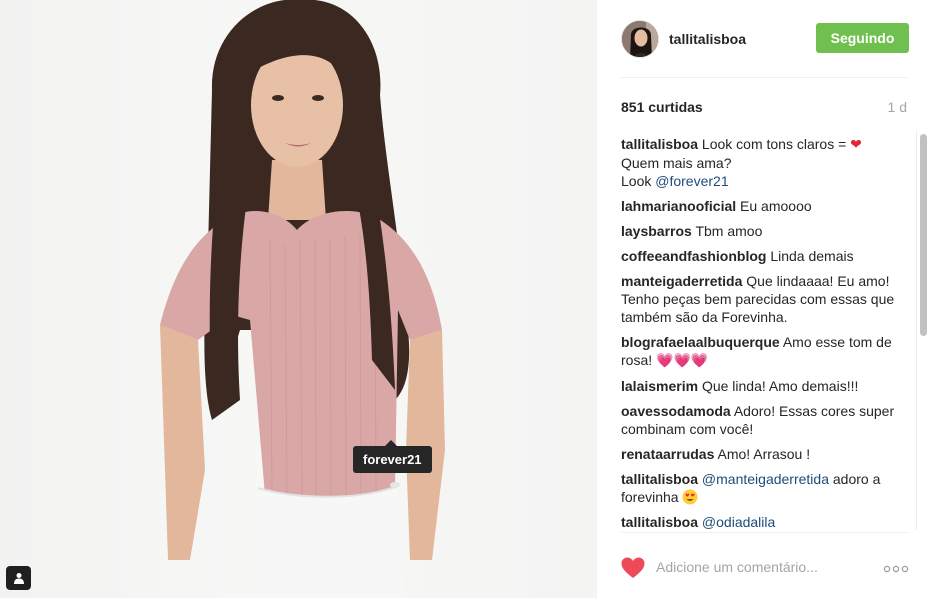 Image resolution: width=932 pixels, height=598 pixels. Describe the element at coordinates (693, 256) in the screenshot. I see `comment-username: coffeeandfashionblog` at that location.